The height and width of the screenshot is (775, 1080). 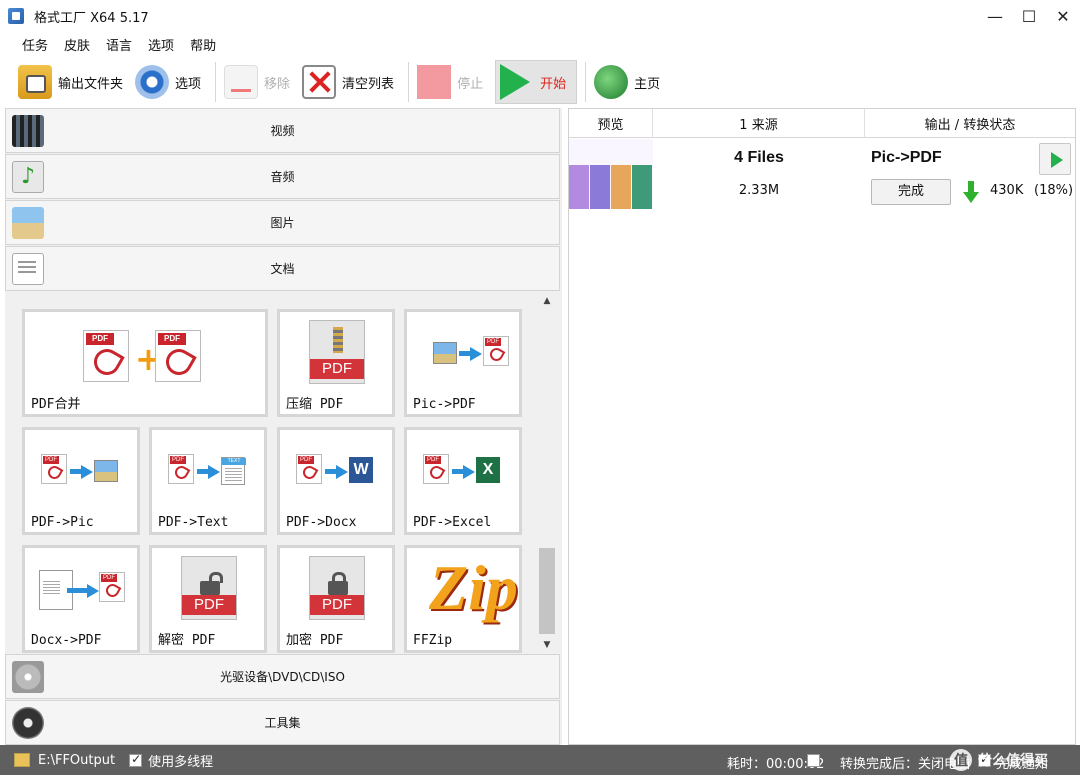 What do you see at coordinates (338, 583) in the screenshot?
I see `lock-icon` at bounding box center [338, 583].